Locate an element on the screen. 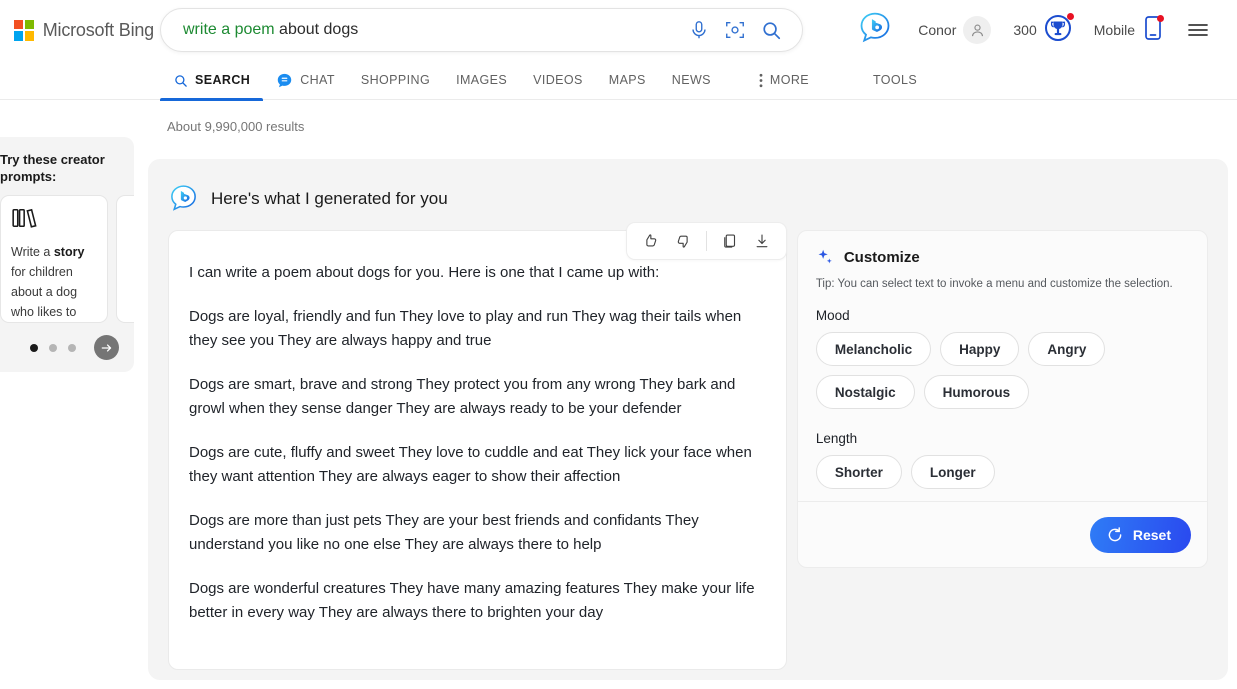 This screenshot has width=1237, height=689. tab-label: SEARCH is located at coordinates (223, 80).